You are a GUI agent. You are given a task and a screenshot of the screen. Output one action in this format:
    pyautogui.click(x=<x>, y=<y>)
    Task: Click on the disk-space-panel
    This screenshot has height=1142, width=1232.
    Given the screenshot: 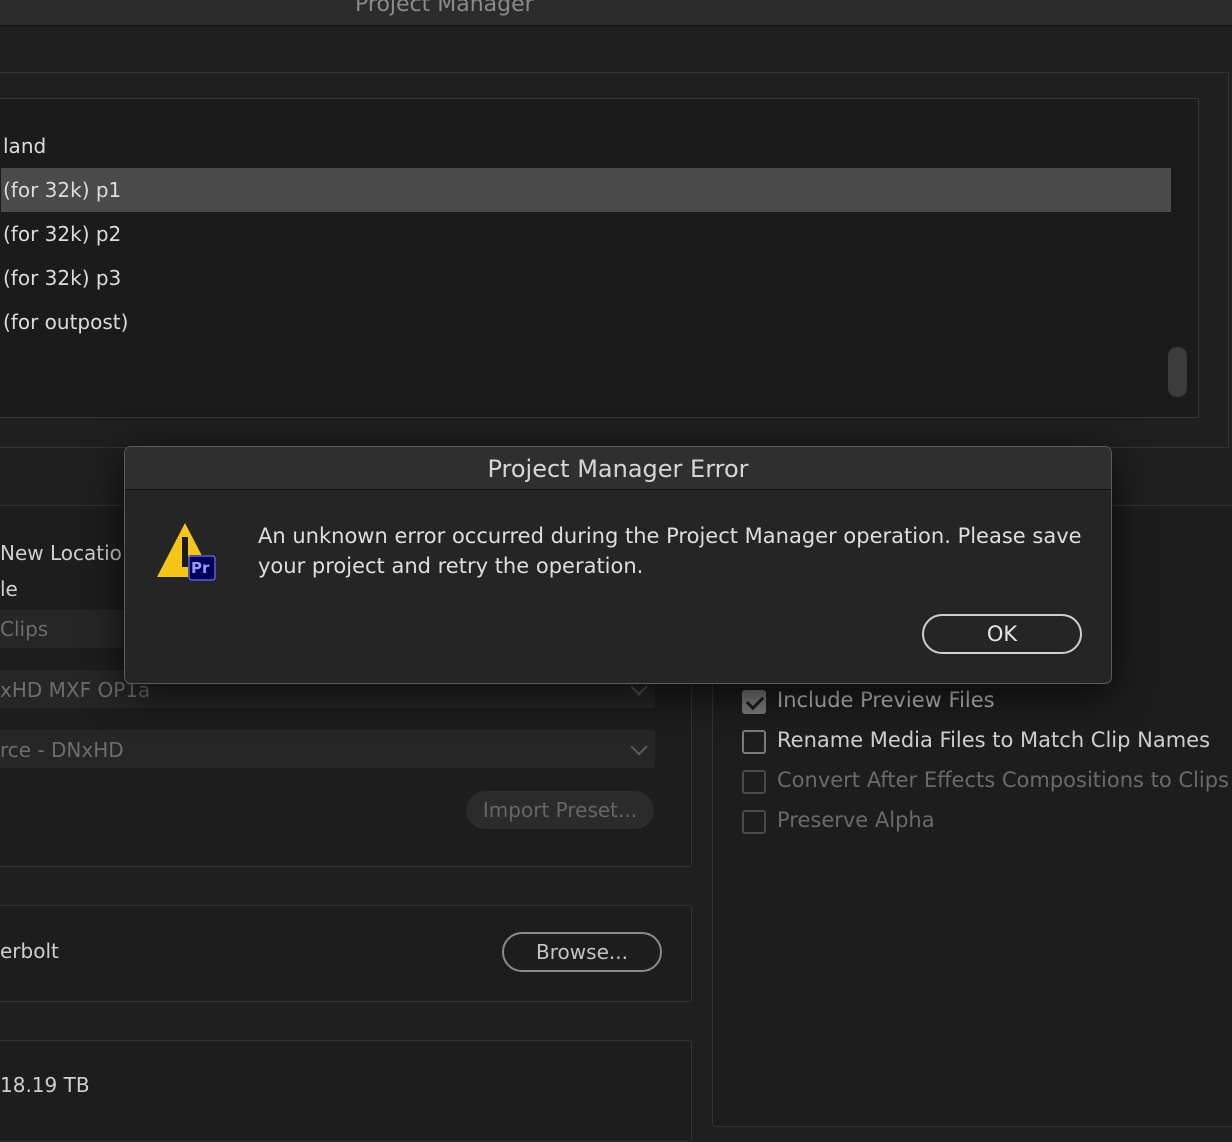 What is the action you would take?
    pyautogui.click(x=346, y=1091)
    